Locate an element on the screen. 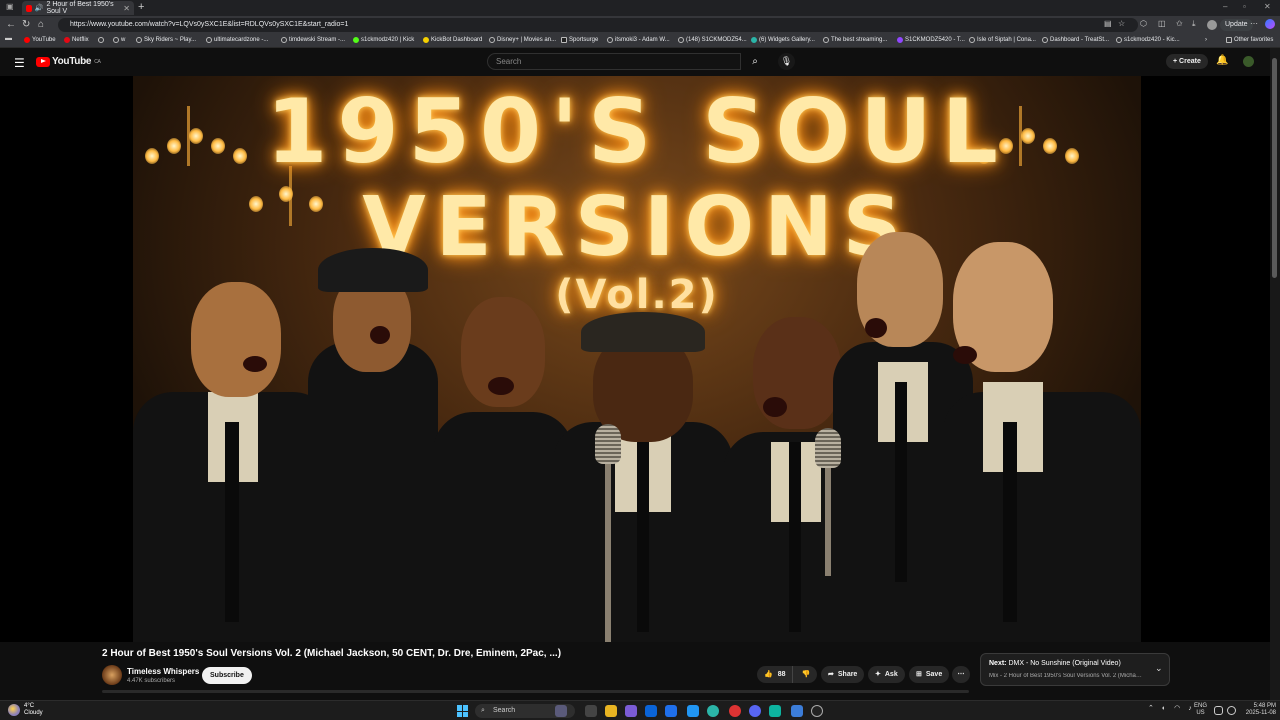 This screenshot has height=720, width=1280. edge-icon is located at coordinates (713, 711).